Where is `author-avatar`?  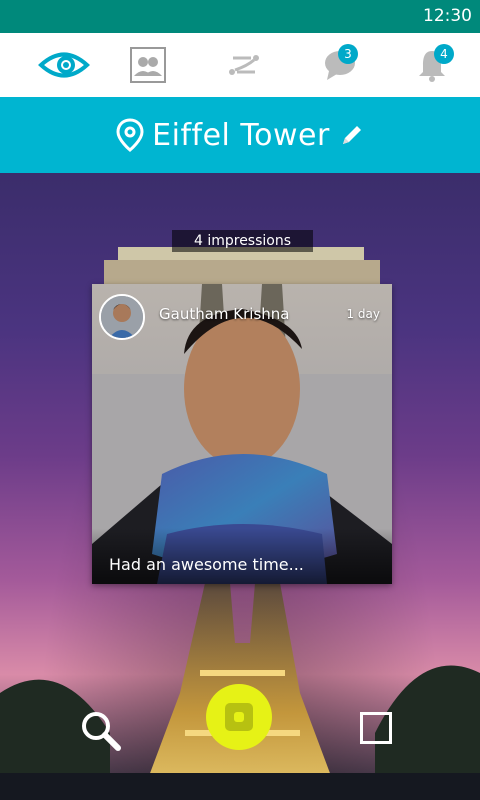 author-avatar is located at coordinates (122, 317).